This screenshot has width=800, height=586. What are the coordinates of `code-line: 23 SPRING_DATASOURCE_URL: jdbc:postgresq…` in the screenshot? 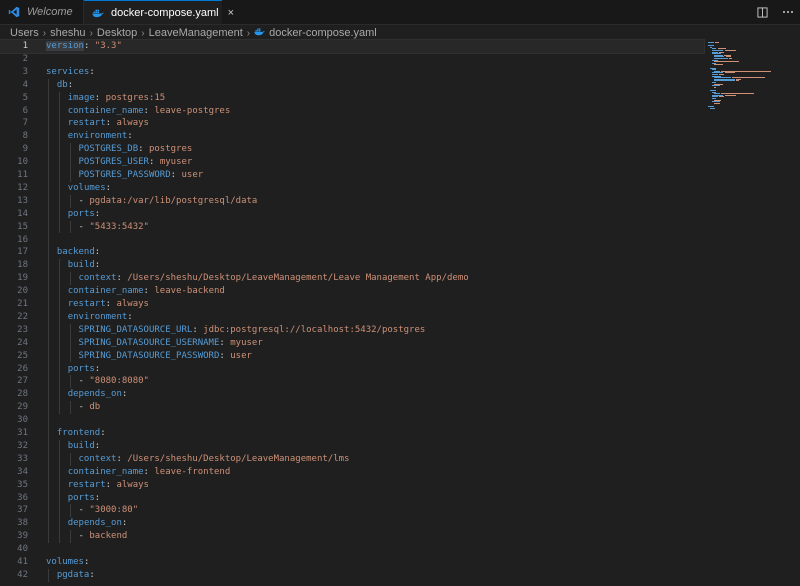 It's located at (352, 330).